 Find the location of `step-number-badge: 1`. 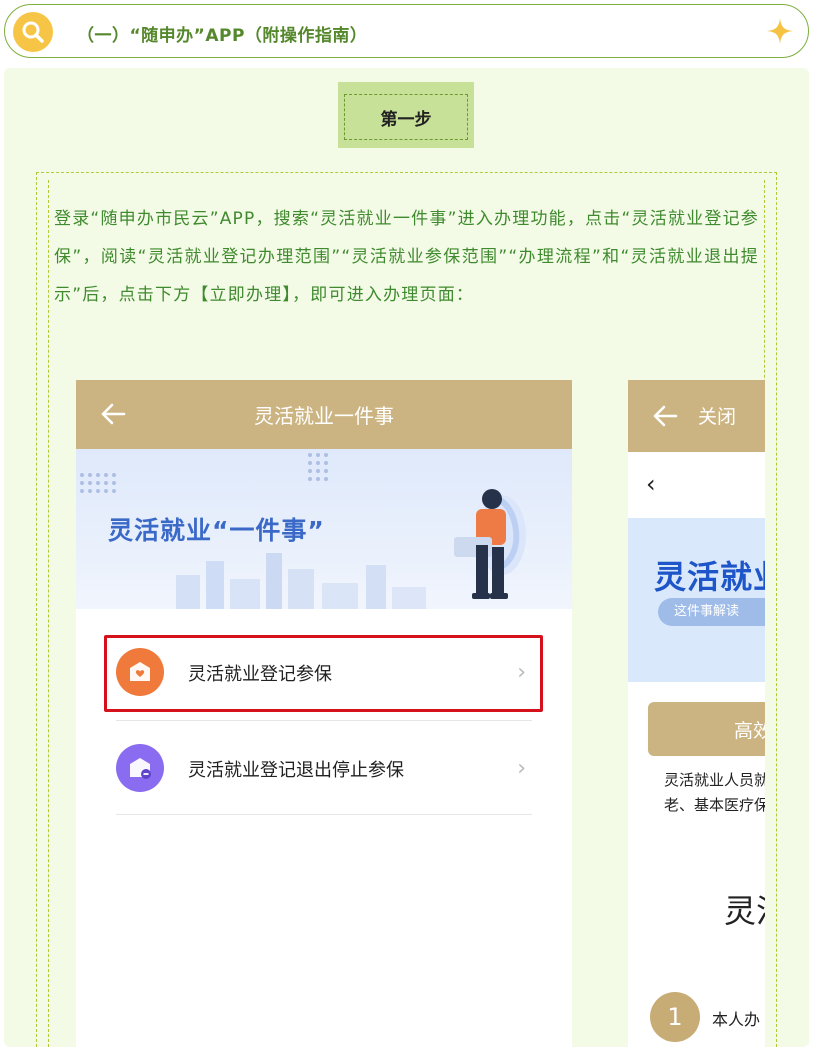

step-number-badge: 1 is located at coordinates (675, 1017).